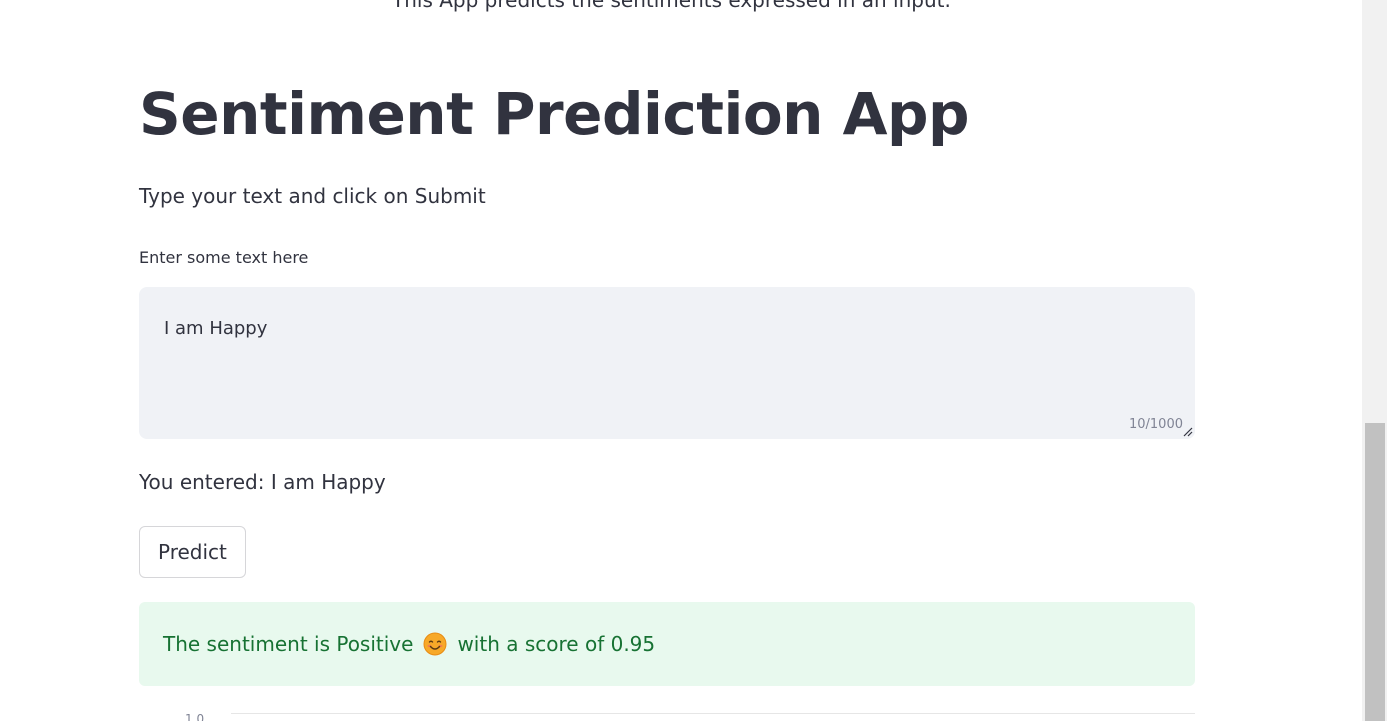 The image size is (1387, 721). Describe the element at coordinates (1188, 432) in the screenshot. I see `resize-handle-icon` at that location.